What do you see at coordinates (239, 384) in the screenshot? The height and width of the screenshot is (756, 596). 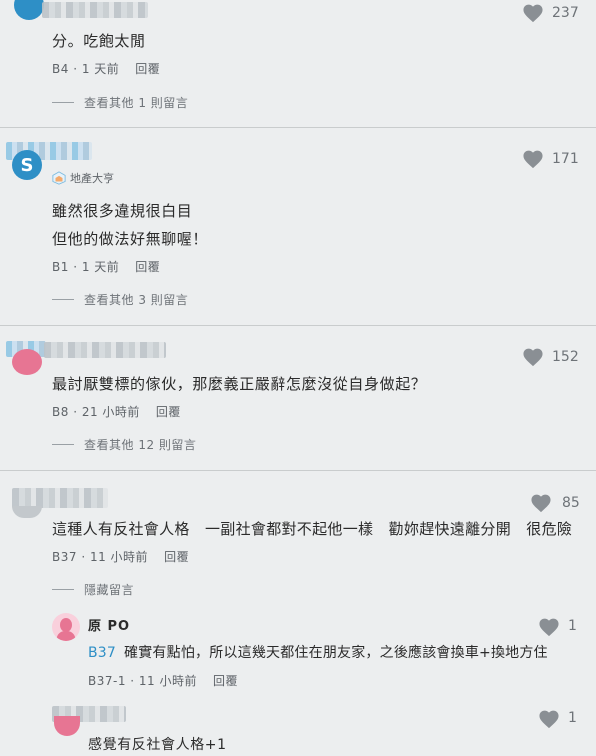 I see `comment-text: 最討厭雙標的傢伙，那麼義正嚴辭怎麼沒從自身做起？` at bounding box center [239, 384].